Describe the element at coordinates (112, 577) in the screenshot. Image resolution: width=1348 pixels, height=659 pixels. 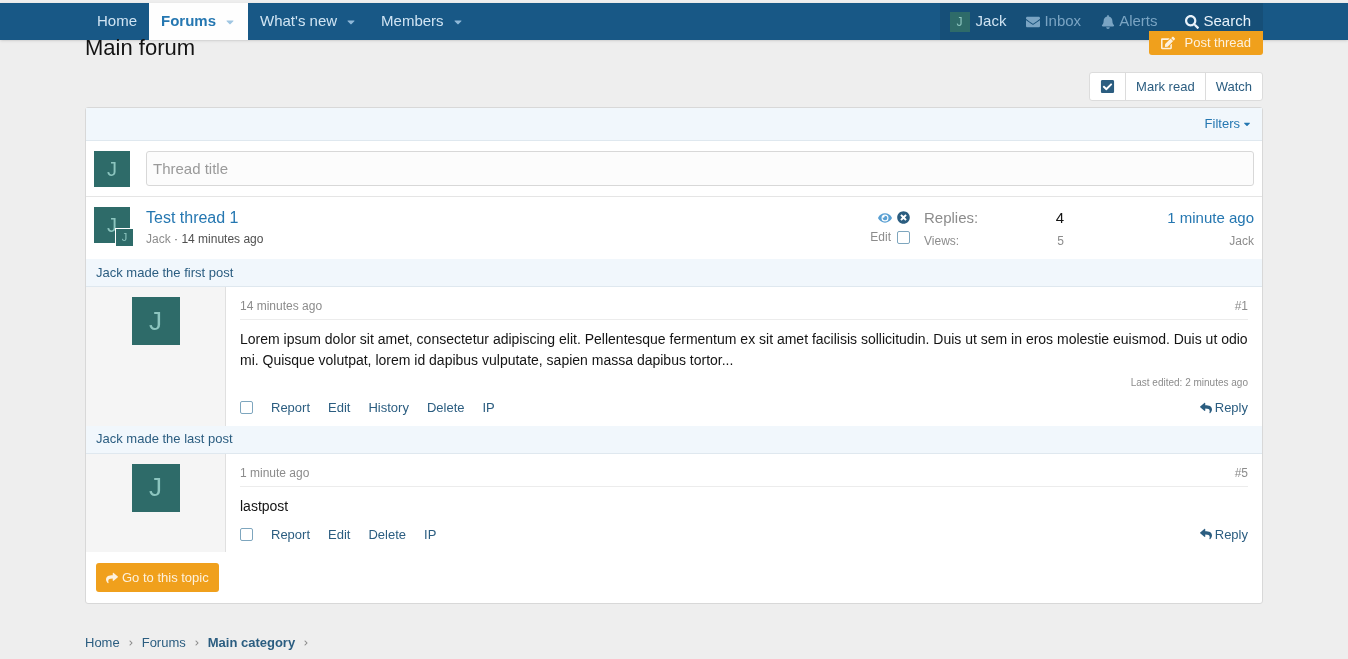
I see `share-arrow-icon` at that location.